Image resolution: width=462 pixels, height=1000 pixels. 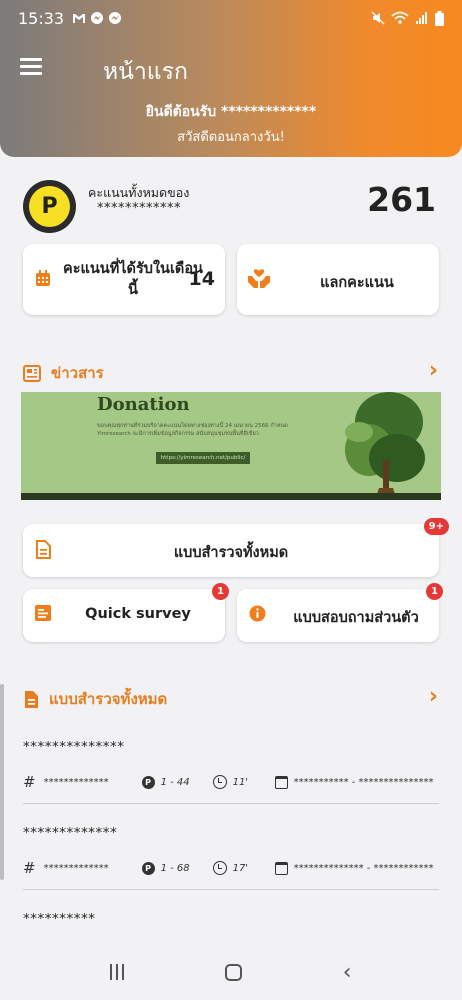 What do you see at coordinates (77, 373) in the screenshot?
I see `news-section-title: ข่าวสาร` at bounding box center [77, 373].